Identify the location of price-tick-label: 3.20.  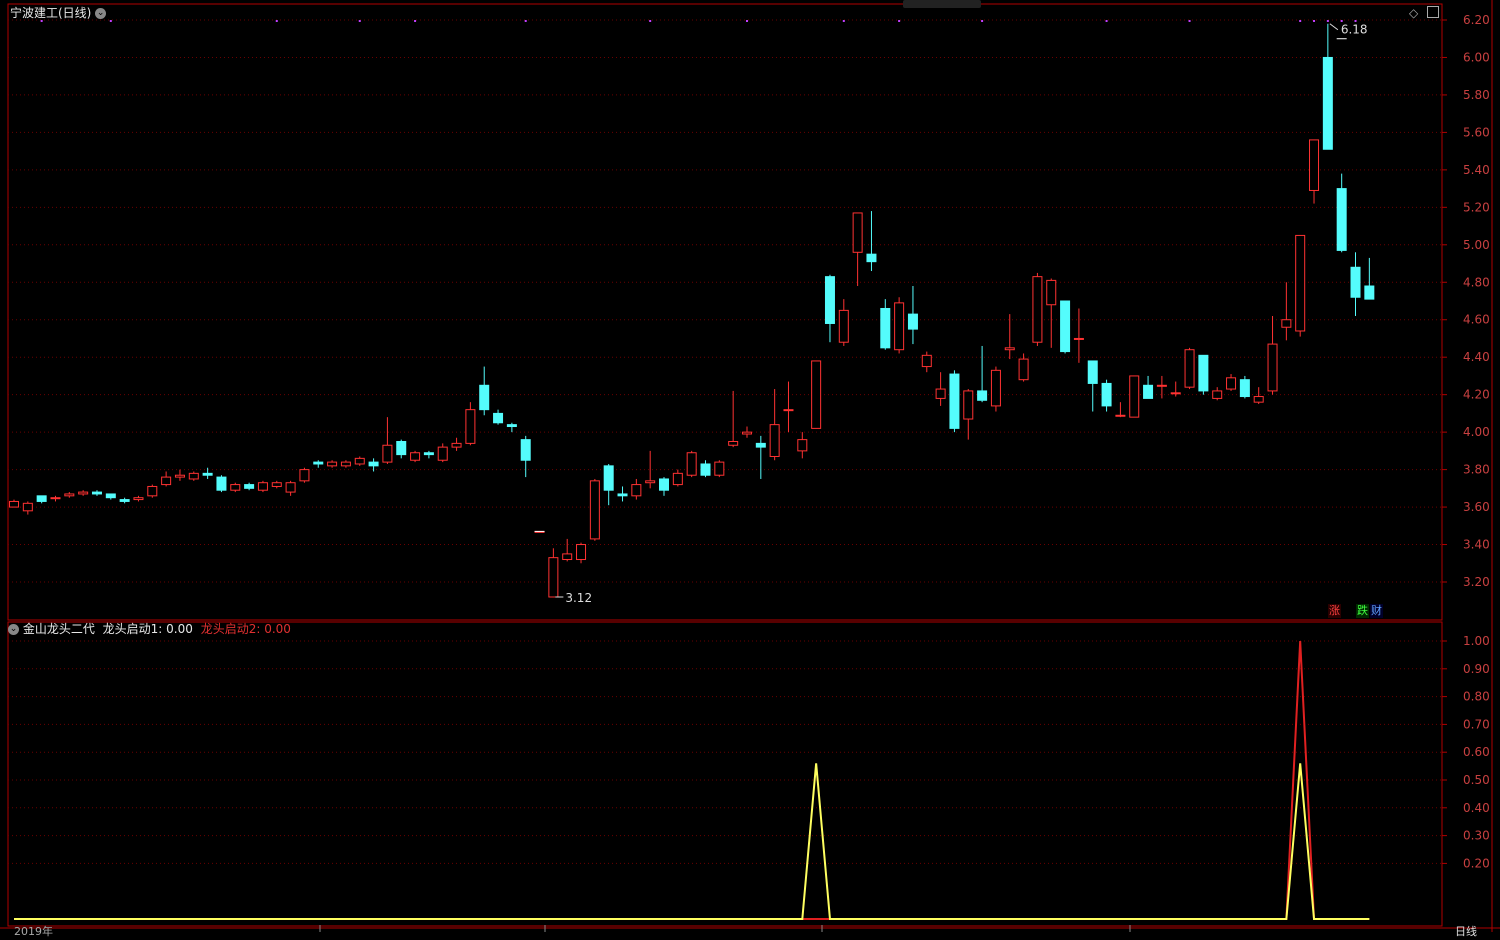
(1476, 582).